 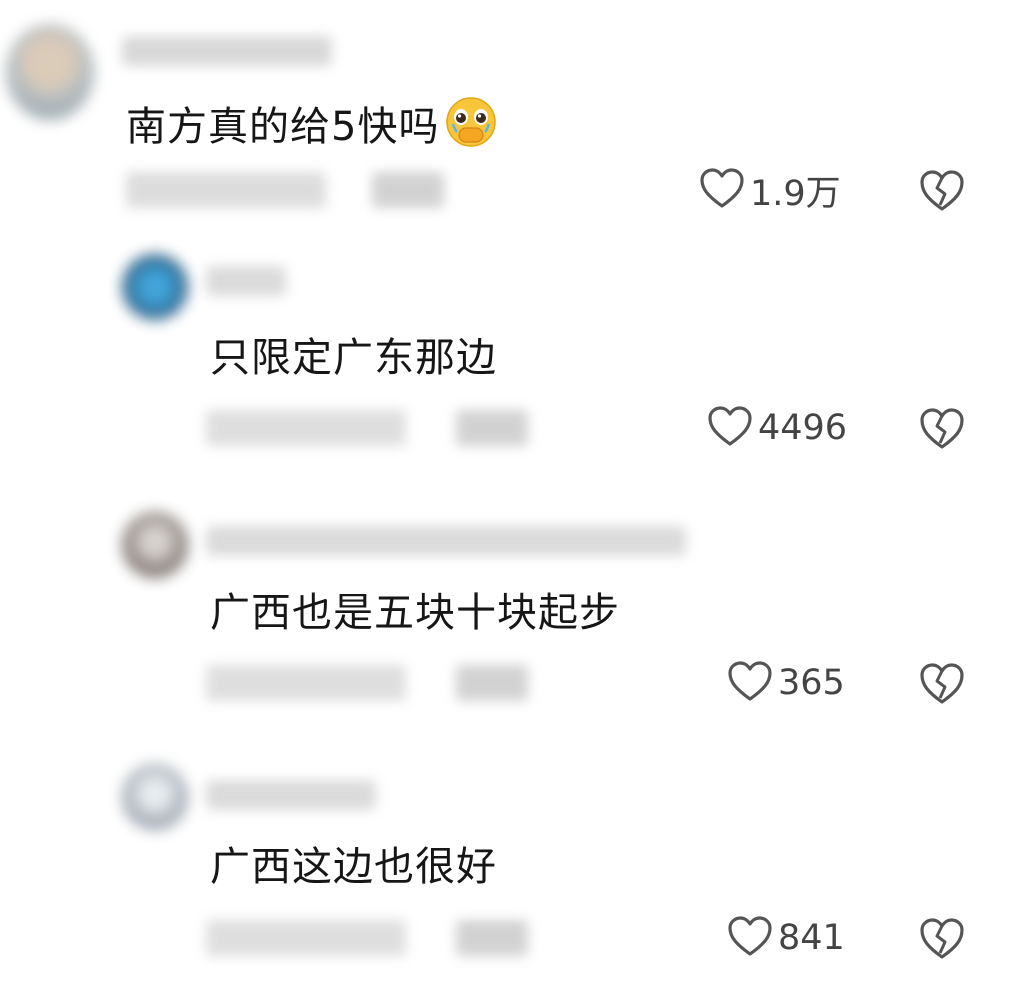 What do you see at coordinates (795, 193) in the screenshot?
I see `like-count: 1.9万` at bounding box center [795, 193].